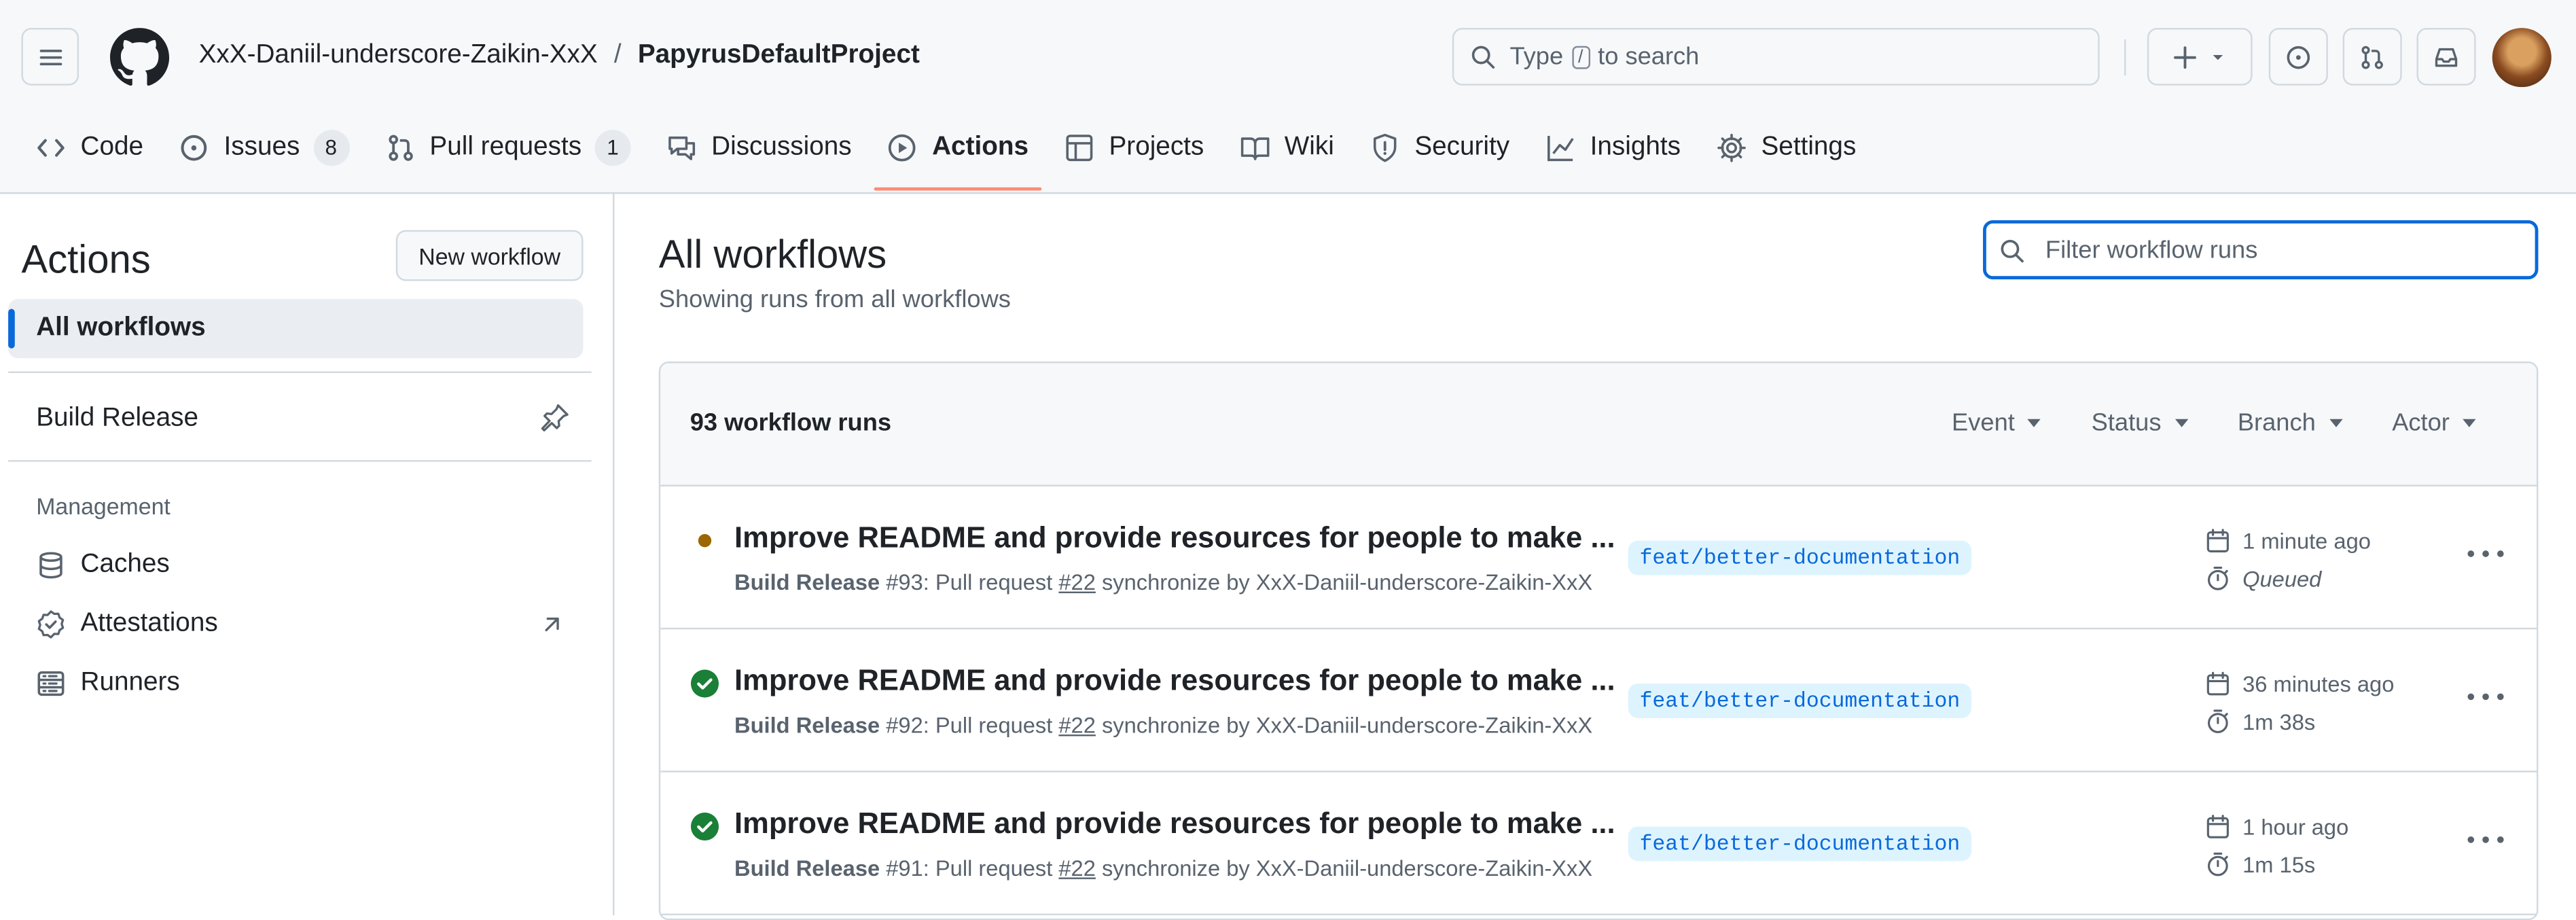  Describe the element at coordinates (980, 147) in the screenshot. I see `tab-label: Actions` at that location.